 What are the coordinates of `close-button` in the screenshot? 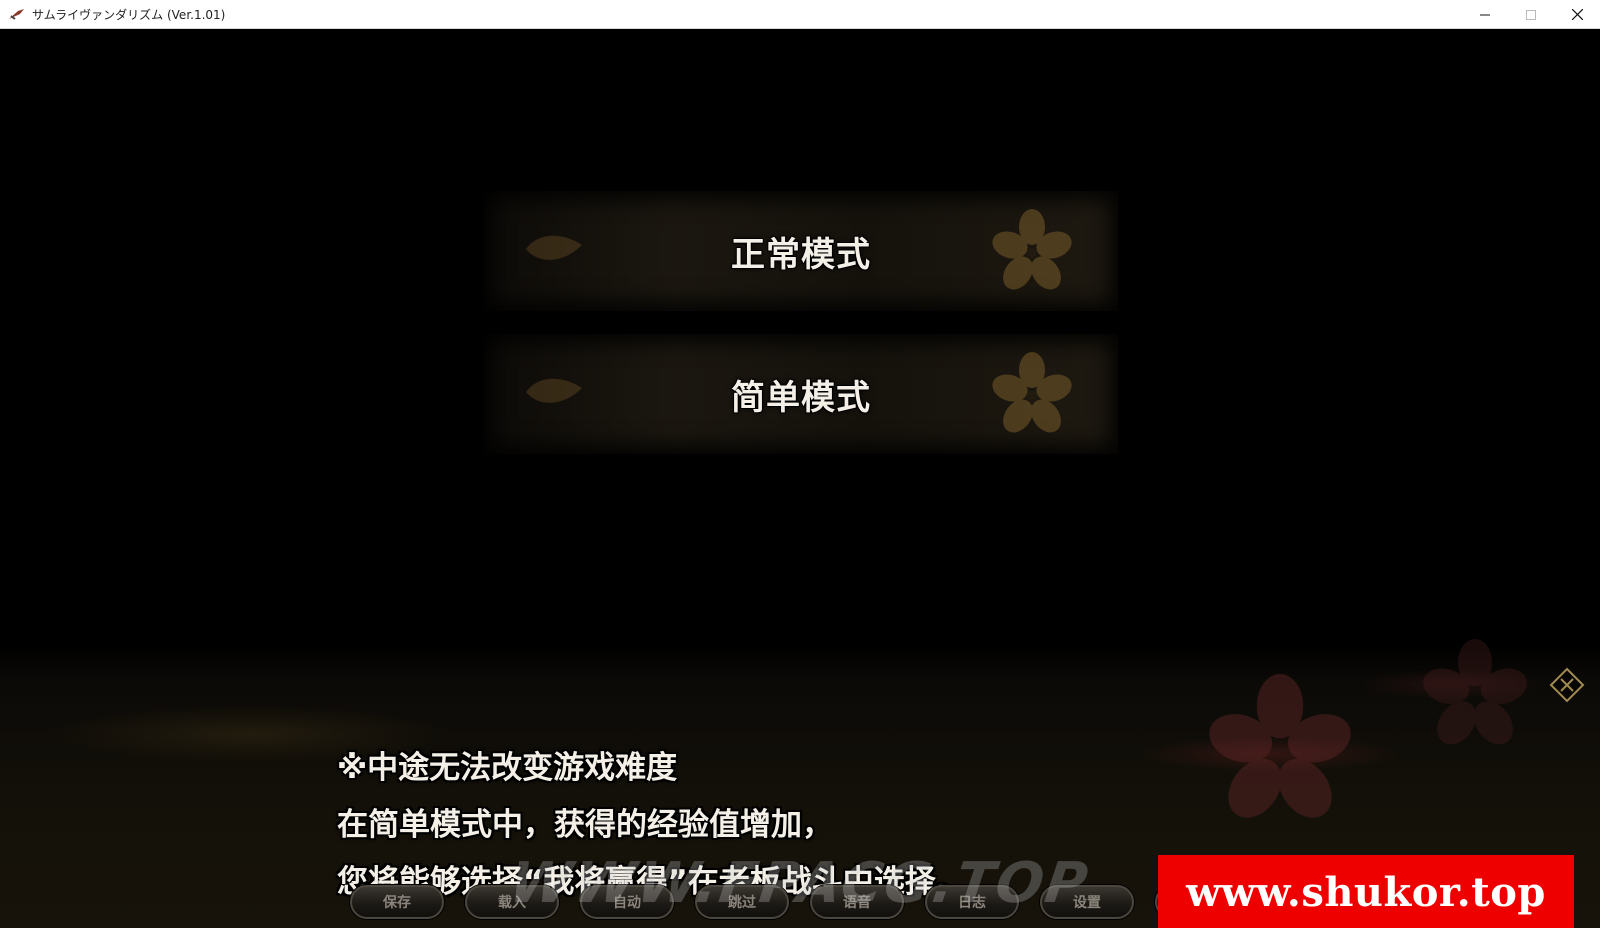 It's located at (1577, 14).